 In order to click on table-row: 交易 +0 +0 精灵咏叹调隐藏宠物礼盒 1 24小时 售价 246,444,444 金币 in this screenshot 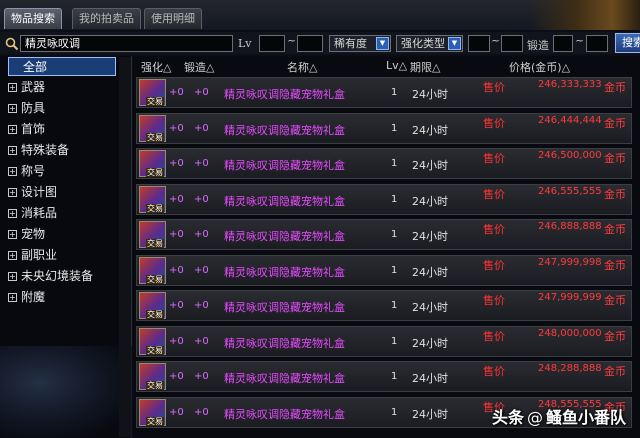, I will do `click(384, 128)`.